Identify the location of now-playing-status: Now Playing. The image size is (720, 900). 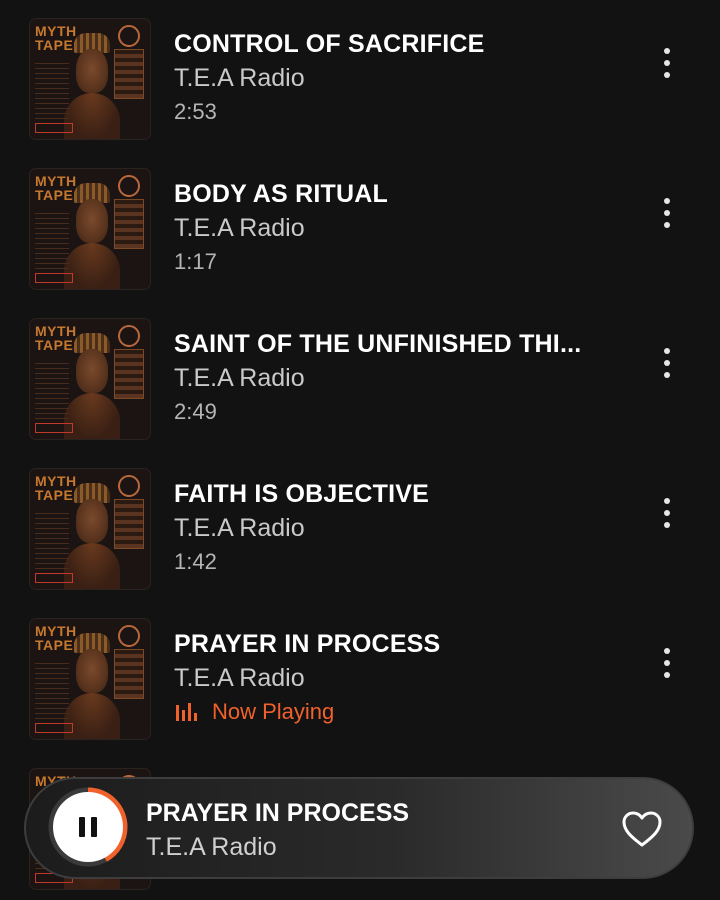
(255, 712).